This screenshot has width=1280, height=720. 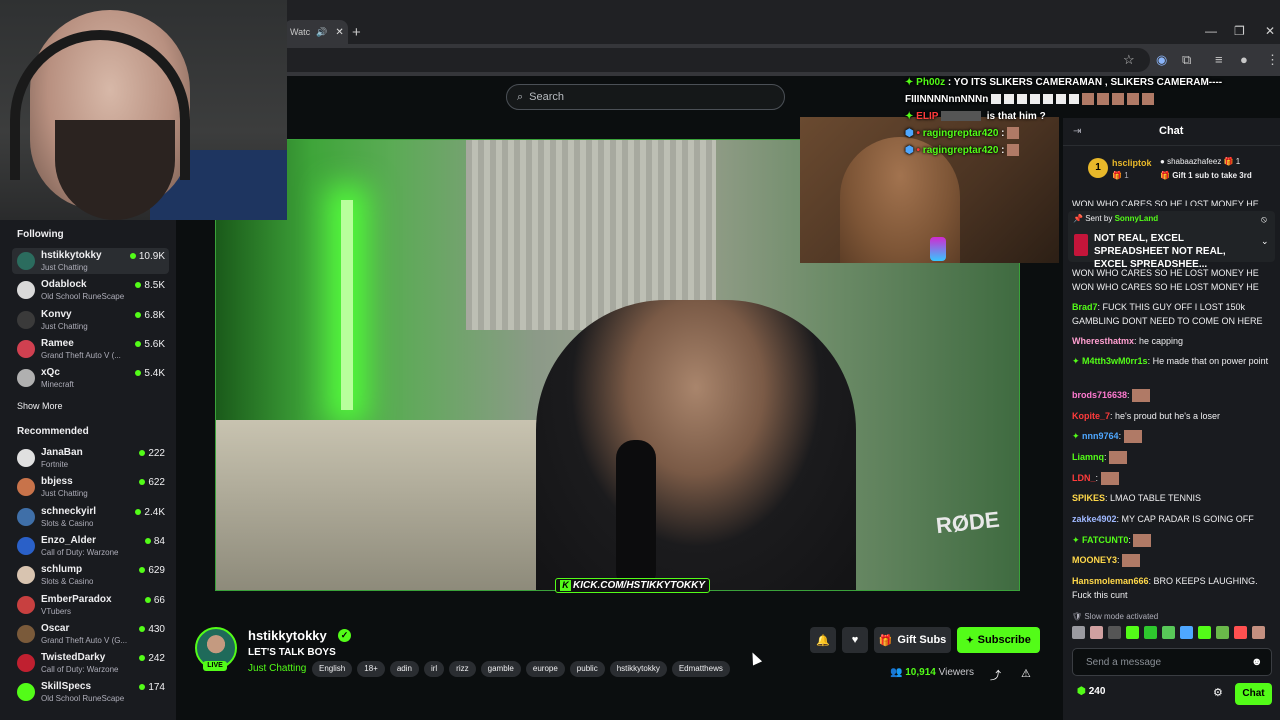 What do you see at coordinates (462, 669) in the screenshot?
I see `stream-tag: rizz` at bounding box center [462, 669].